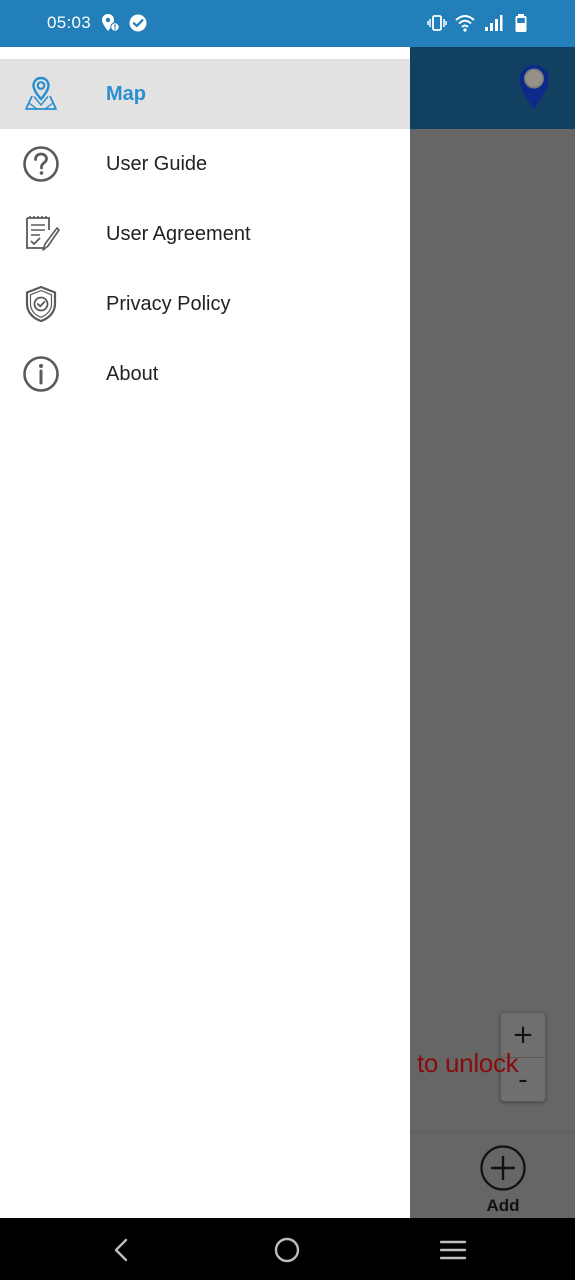  What do you see at coordinates (503, 1205) in the screenshot?
I see `add-label: Add` at bounding box center [503, 1205].